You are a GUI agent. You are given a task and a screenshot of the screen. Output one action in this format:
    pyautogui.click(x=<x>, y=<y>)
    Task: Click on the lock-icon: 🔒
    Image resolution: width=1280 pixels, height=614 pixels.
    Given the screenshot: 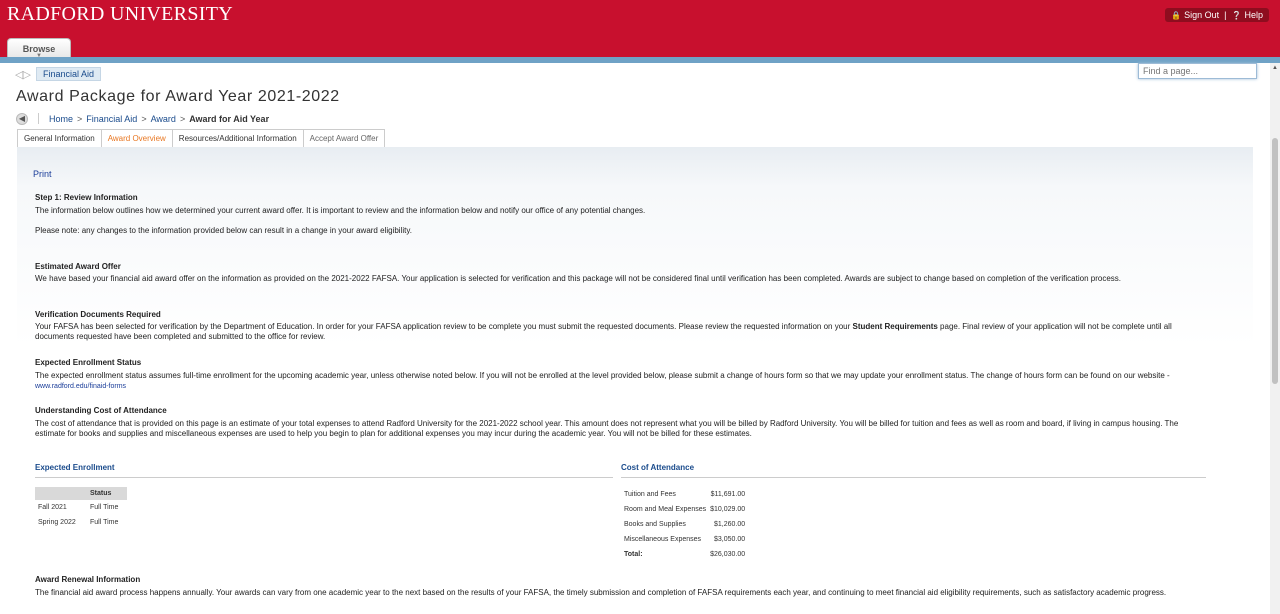 What is the action you would take?
    pyautogui.click(x=1176, y=15)
    